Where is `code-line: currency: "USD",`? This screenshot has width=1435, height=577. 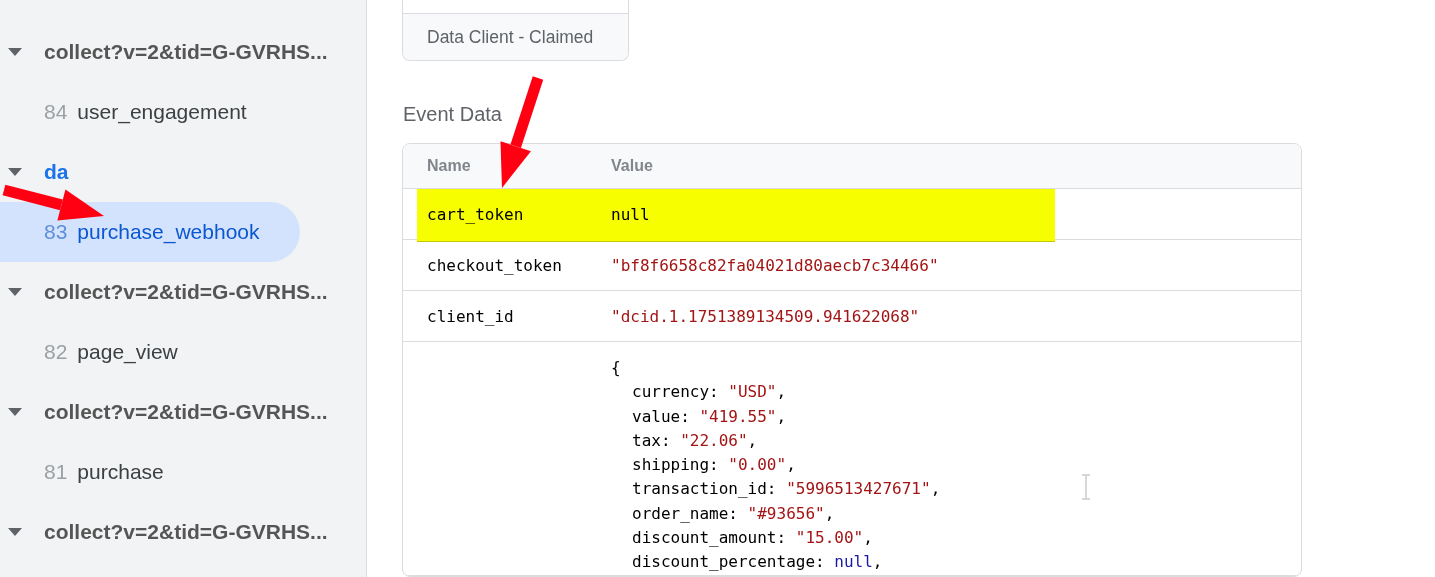 code-line: currency: "USD", is located at coordinates (709, 392).